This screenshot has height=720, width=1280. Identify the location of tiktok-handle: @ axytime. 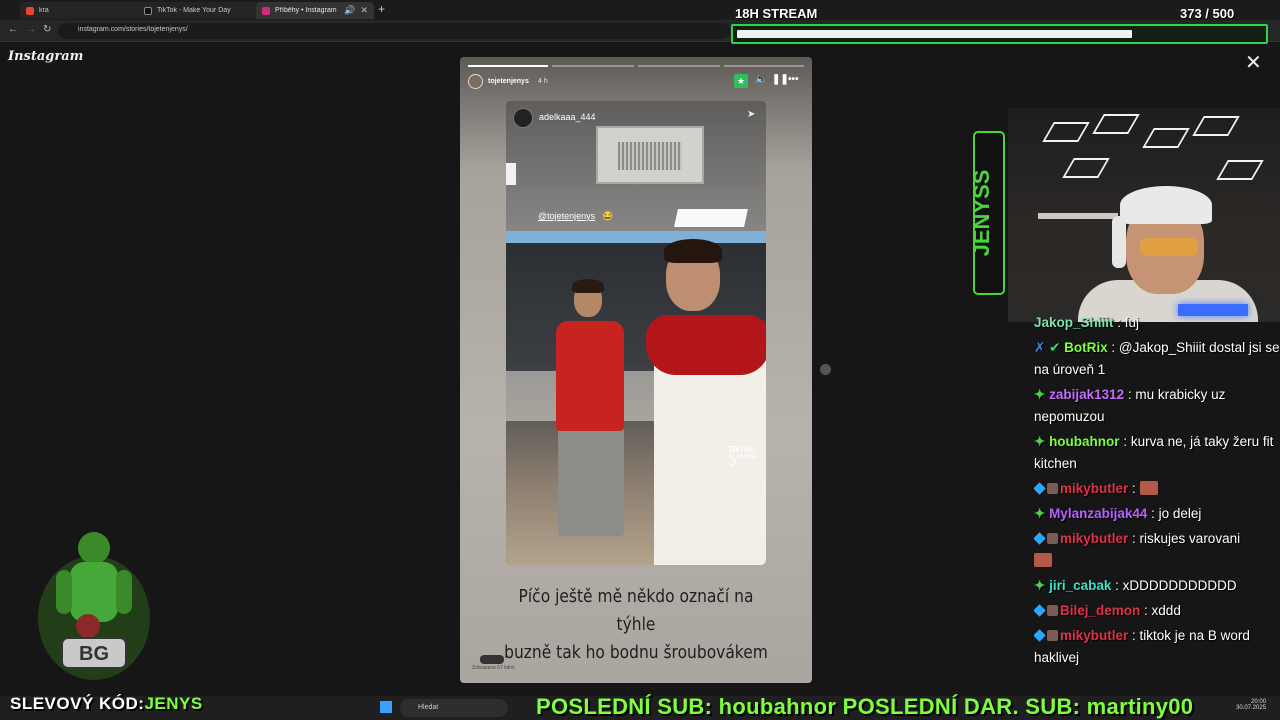
(742, 457).